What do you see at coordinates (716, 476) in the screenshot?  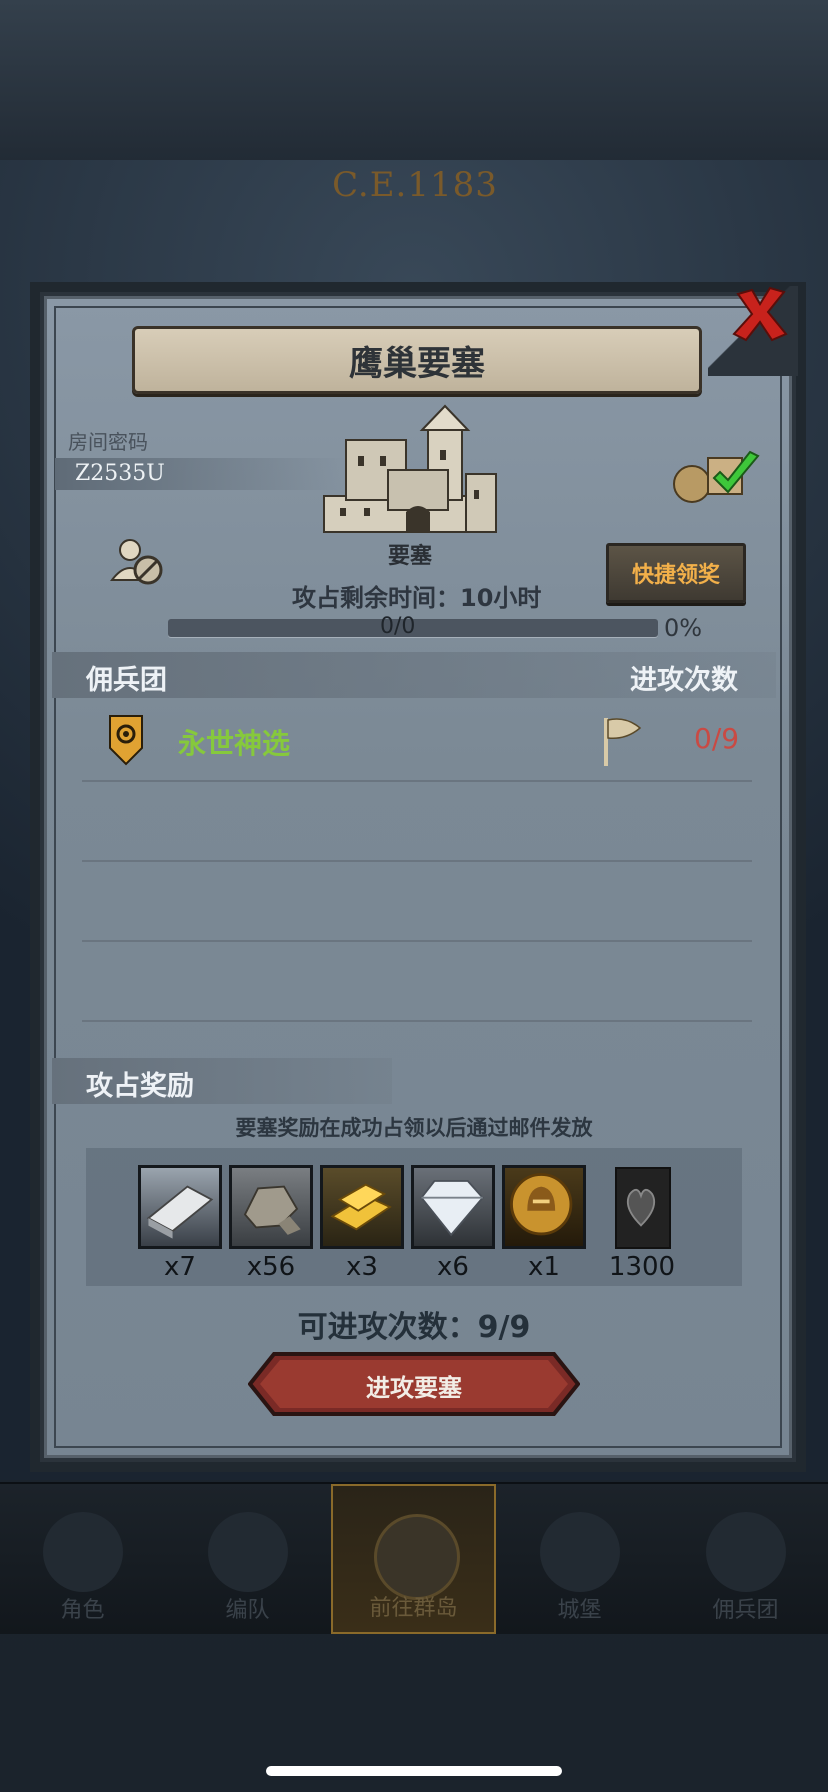 I see `supply-bags-check-icon` at bounding box center [716, 476].